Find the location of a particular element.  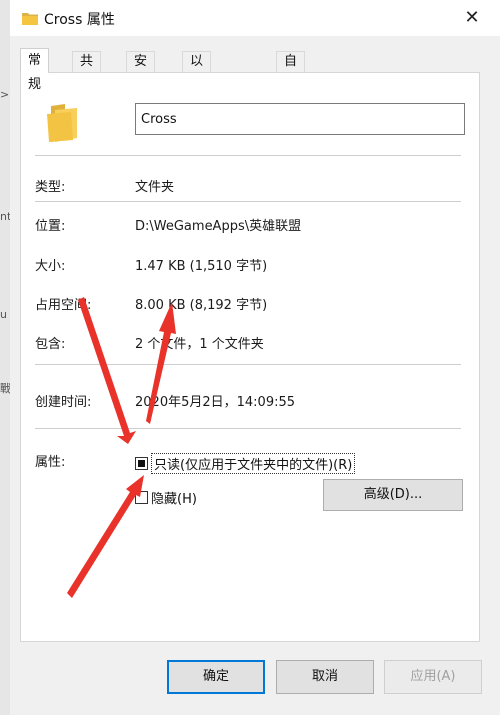

contains-label: 包含: is located at coordinates (50, 344).